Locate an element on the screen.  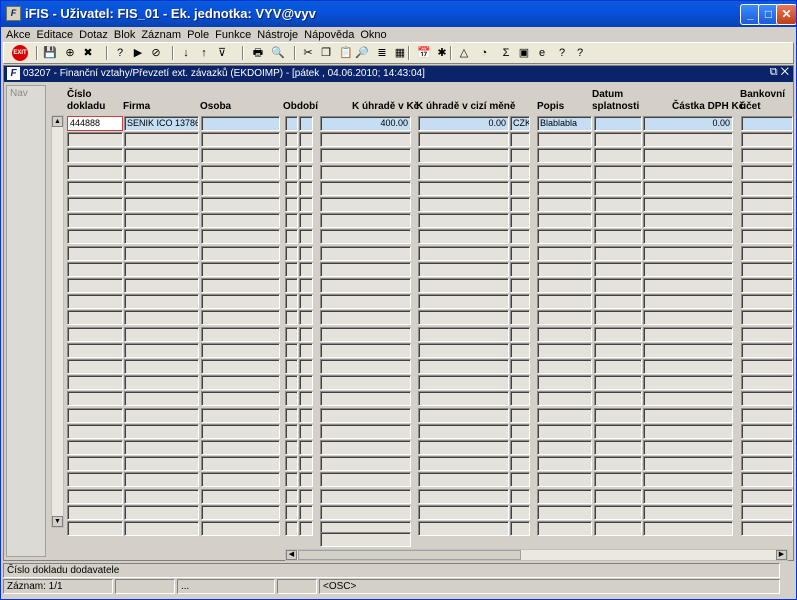
menu-dotaz: Dotaz is located at coordinates (93, 35).